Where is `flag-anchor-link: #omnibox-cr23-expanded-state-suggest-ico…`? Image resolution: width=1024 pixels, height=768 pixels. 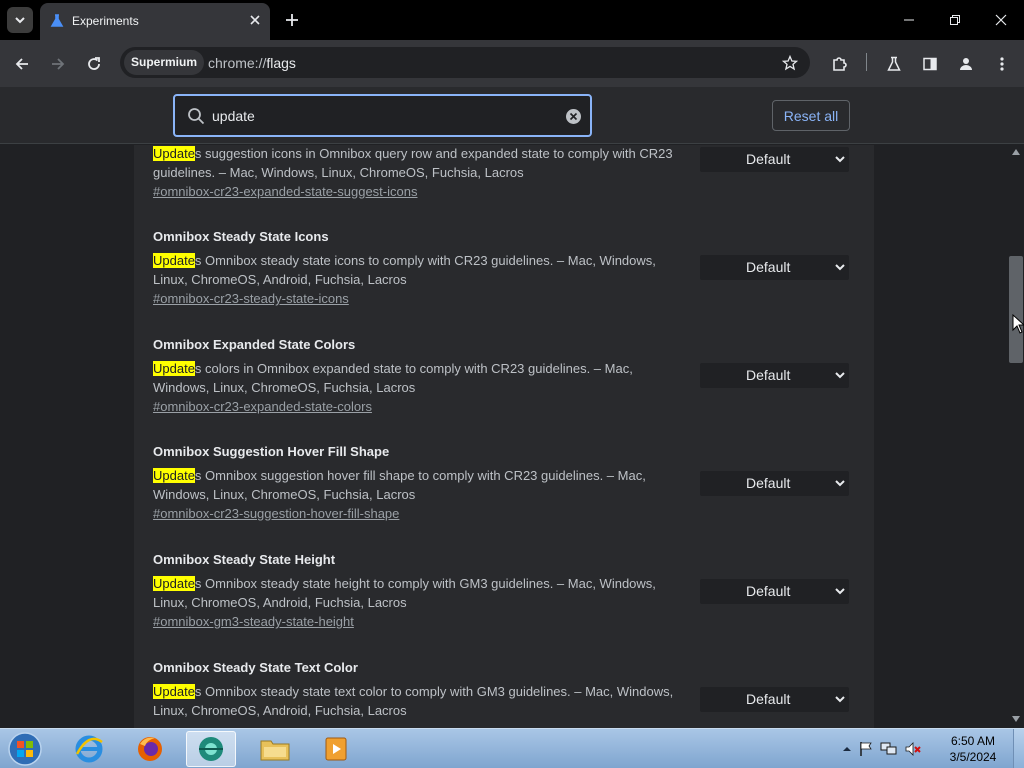 flag-anchor-link: #omnibox-cr23-expanded-state-suggest-ico… is located at coordinates (285, 191).